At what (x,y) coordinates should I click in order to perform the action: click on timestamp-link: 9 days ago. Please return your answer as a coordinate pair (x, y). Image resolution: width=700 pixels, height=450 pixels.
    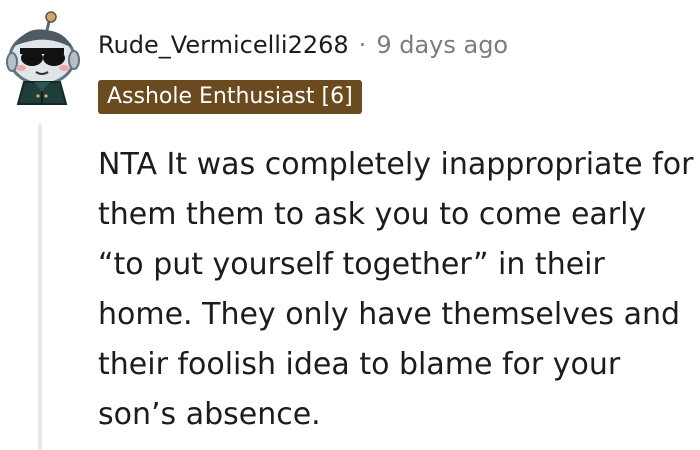
    Looking at the image, I should click on (442, 45).